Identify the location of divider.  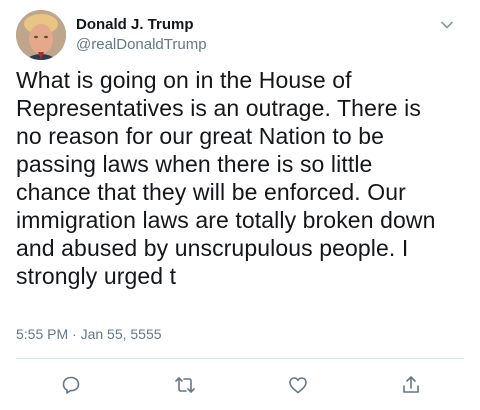
(240, 358).